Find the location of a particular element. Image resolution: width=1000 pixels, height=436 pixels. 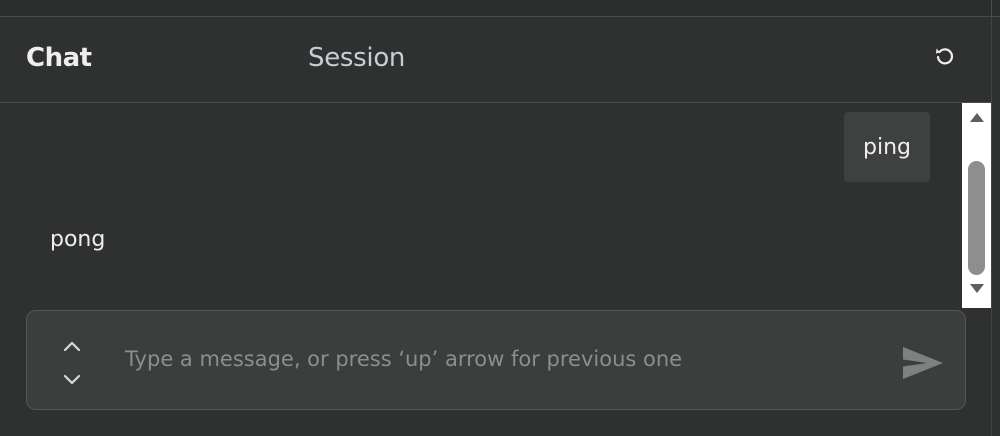

history-up-button is located at coordinates (72, 347).